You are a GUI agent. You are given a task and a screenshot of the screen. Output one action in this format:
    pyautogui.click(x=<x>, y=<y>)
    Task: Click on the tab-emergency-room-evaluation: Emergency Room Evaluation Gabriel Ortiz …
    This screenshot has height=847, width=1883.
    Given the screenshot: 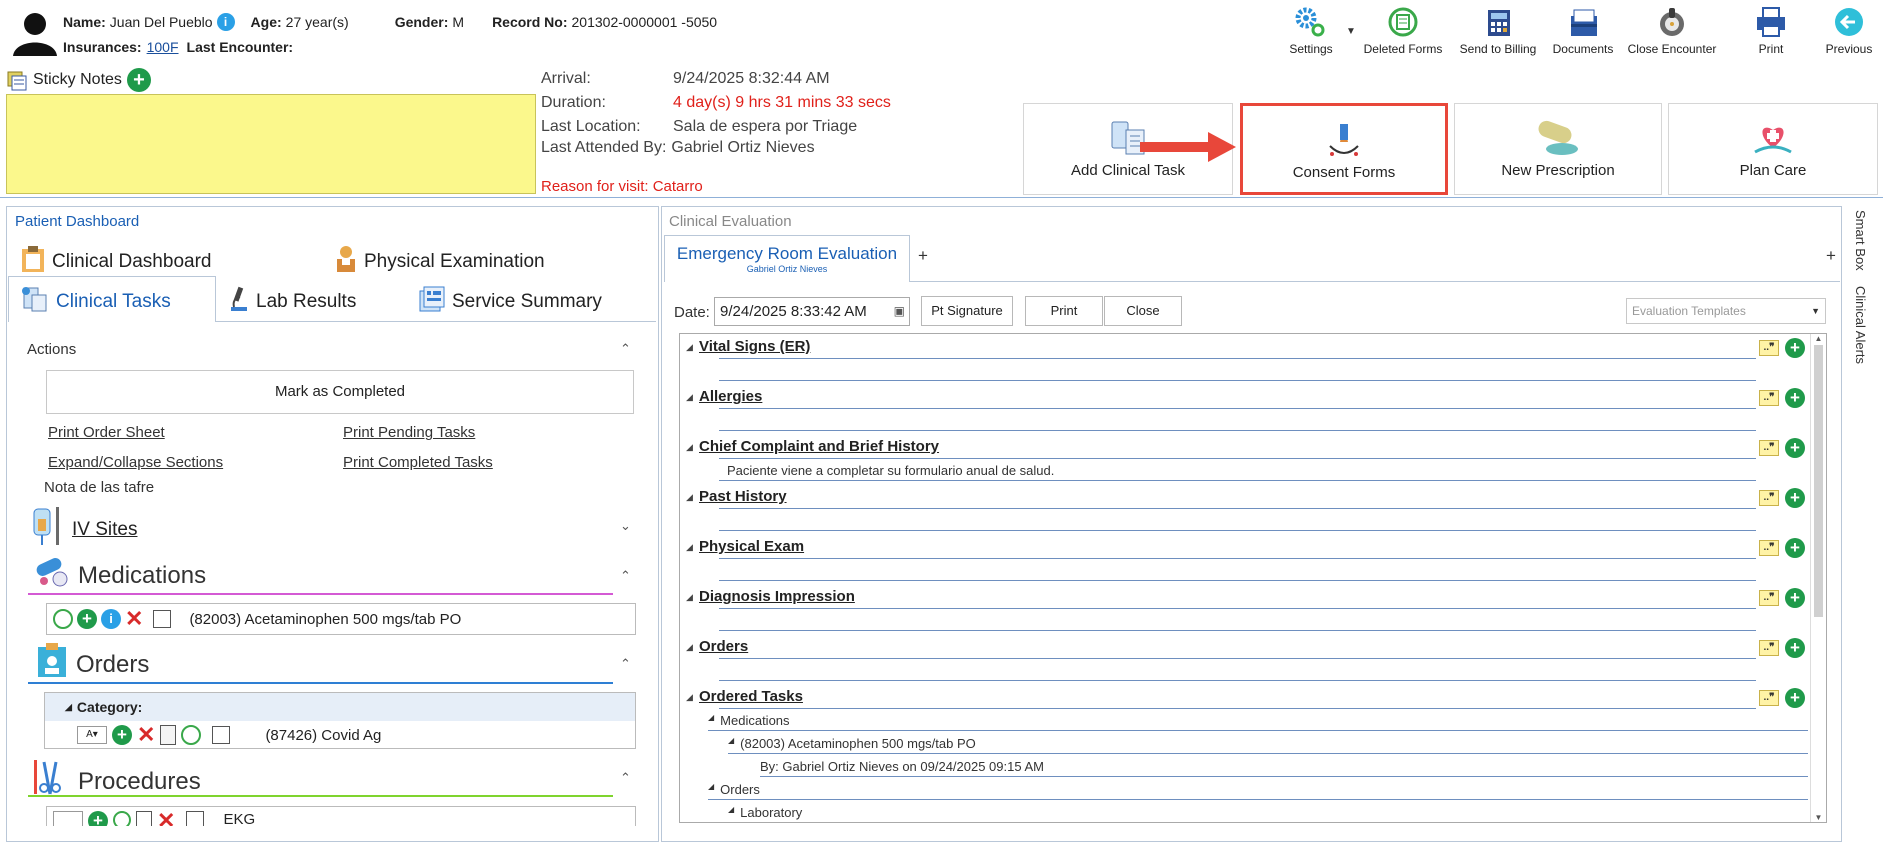 What is the action you would take?
    pyautogui.click(x=787, y=258)
    